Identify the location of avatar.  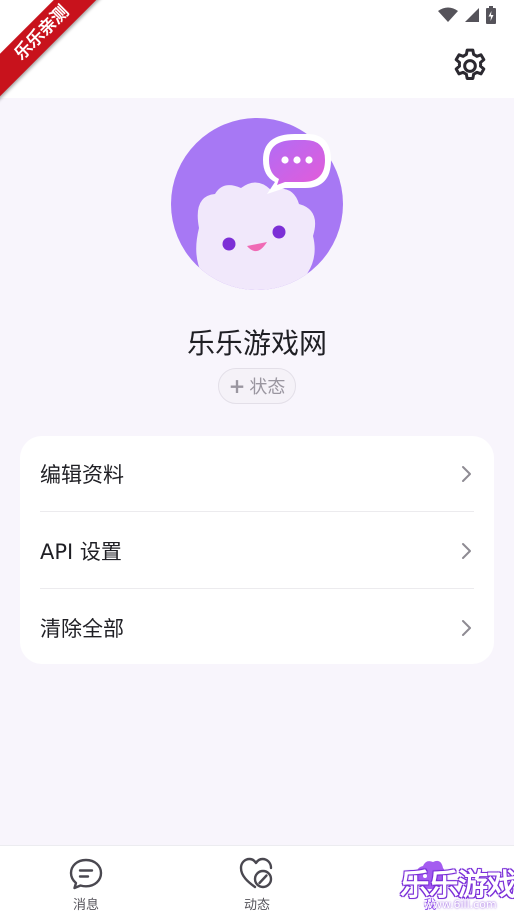
(257, 204).